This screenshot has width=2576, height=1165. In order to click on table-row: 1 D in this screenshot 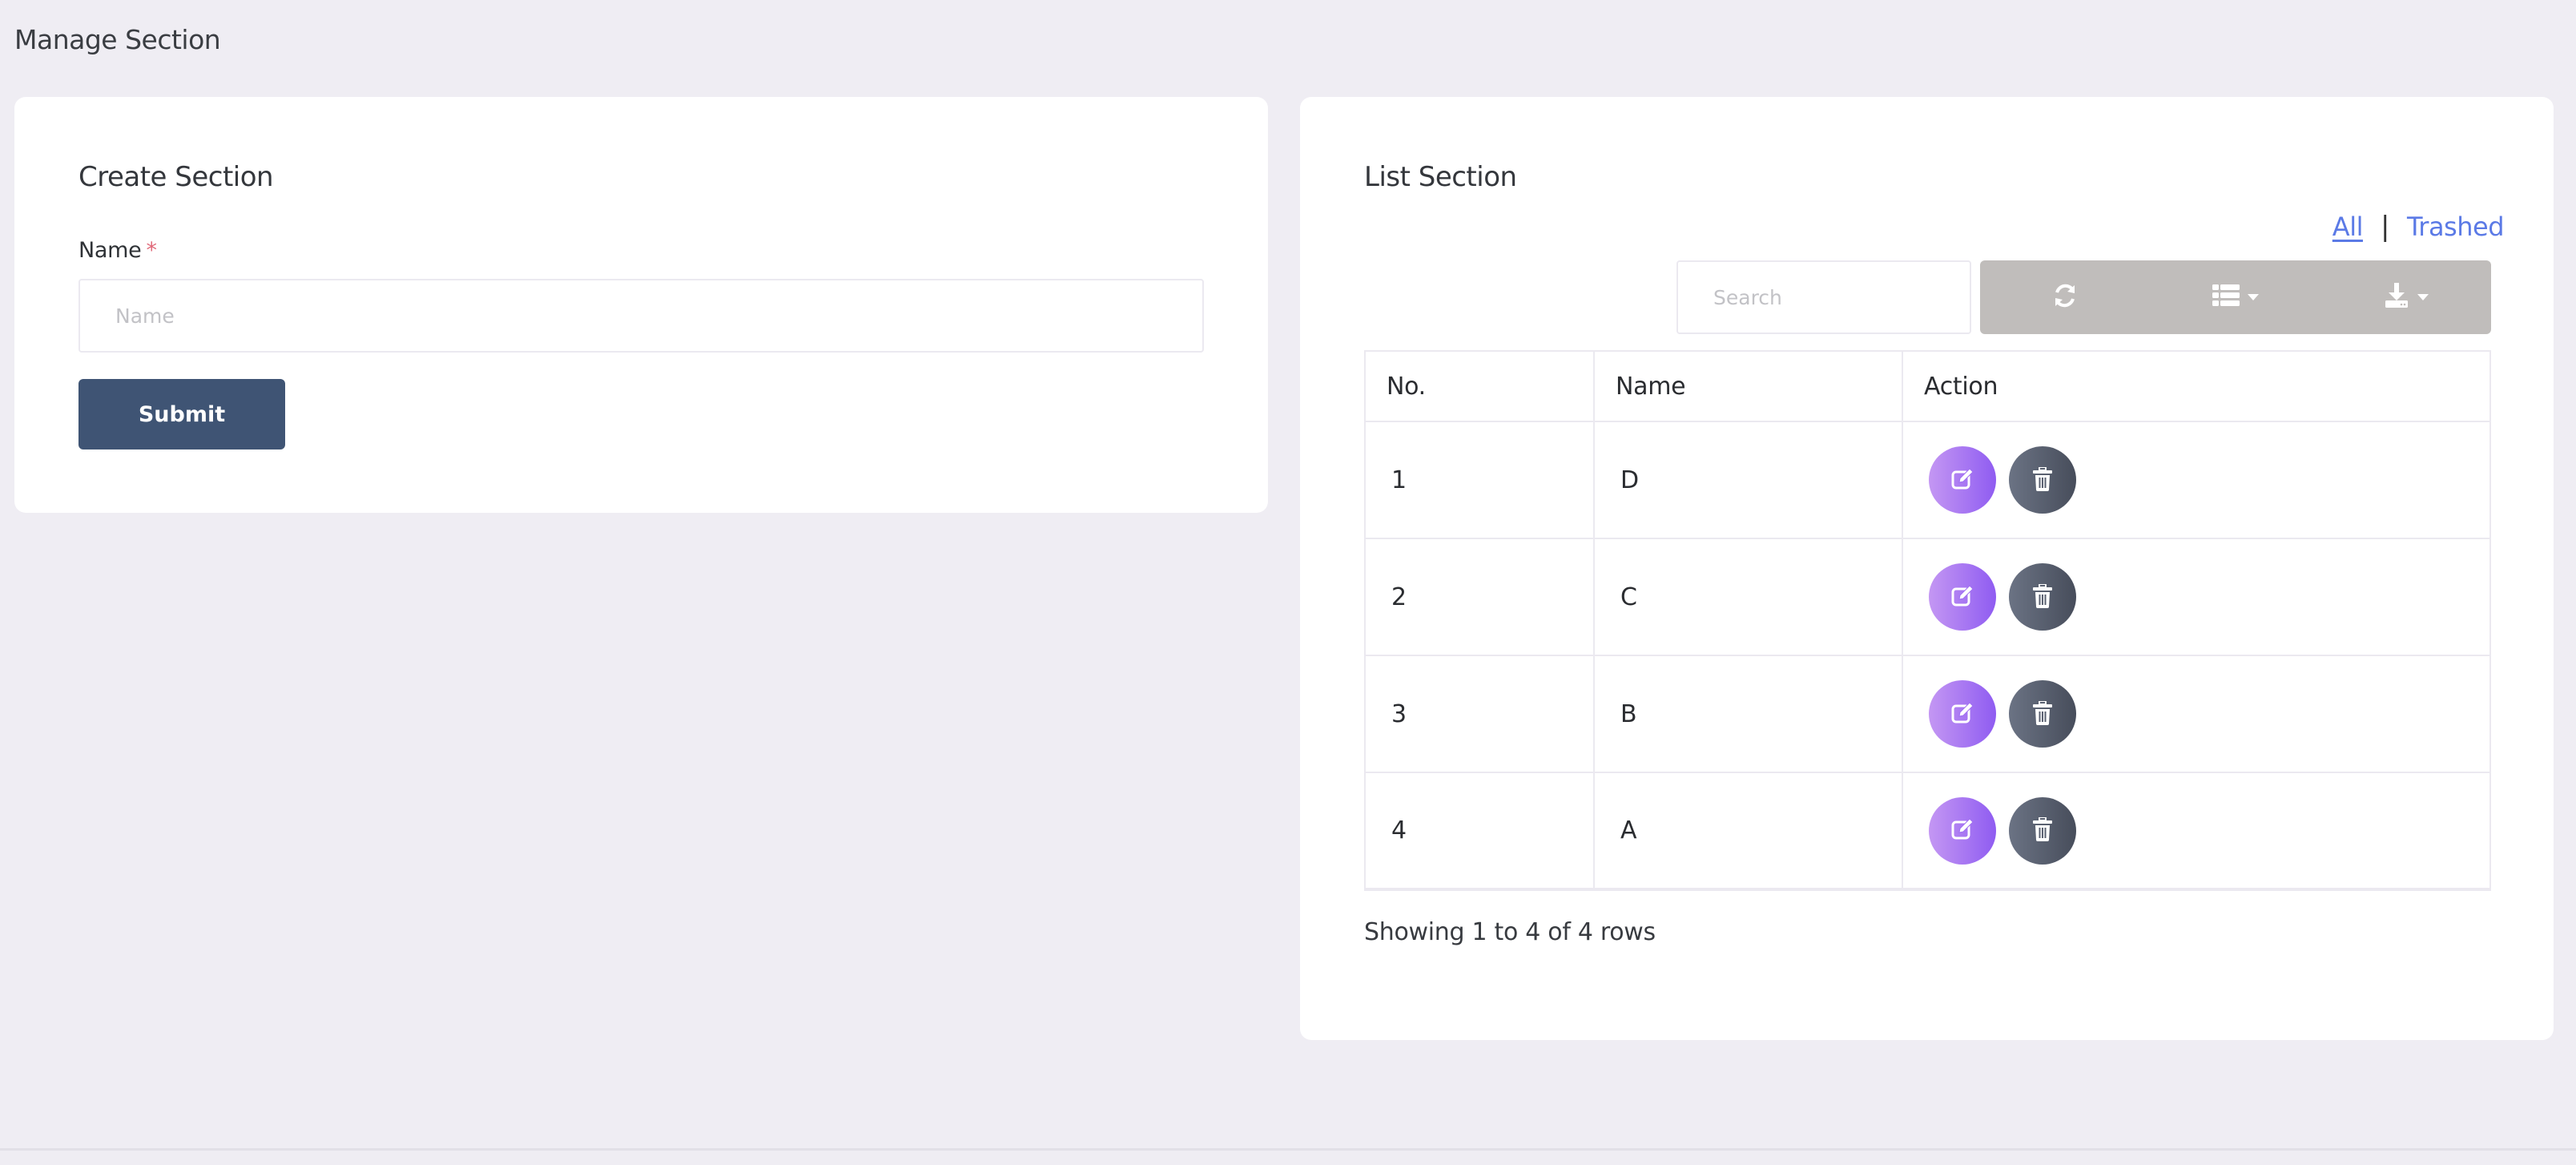, I will do `click(1928, 480)`.